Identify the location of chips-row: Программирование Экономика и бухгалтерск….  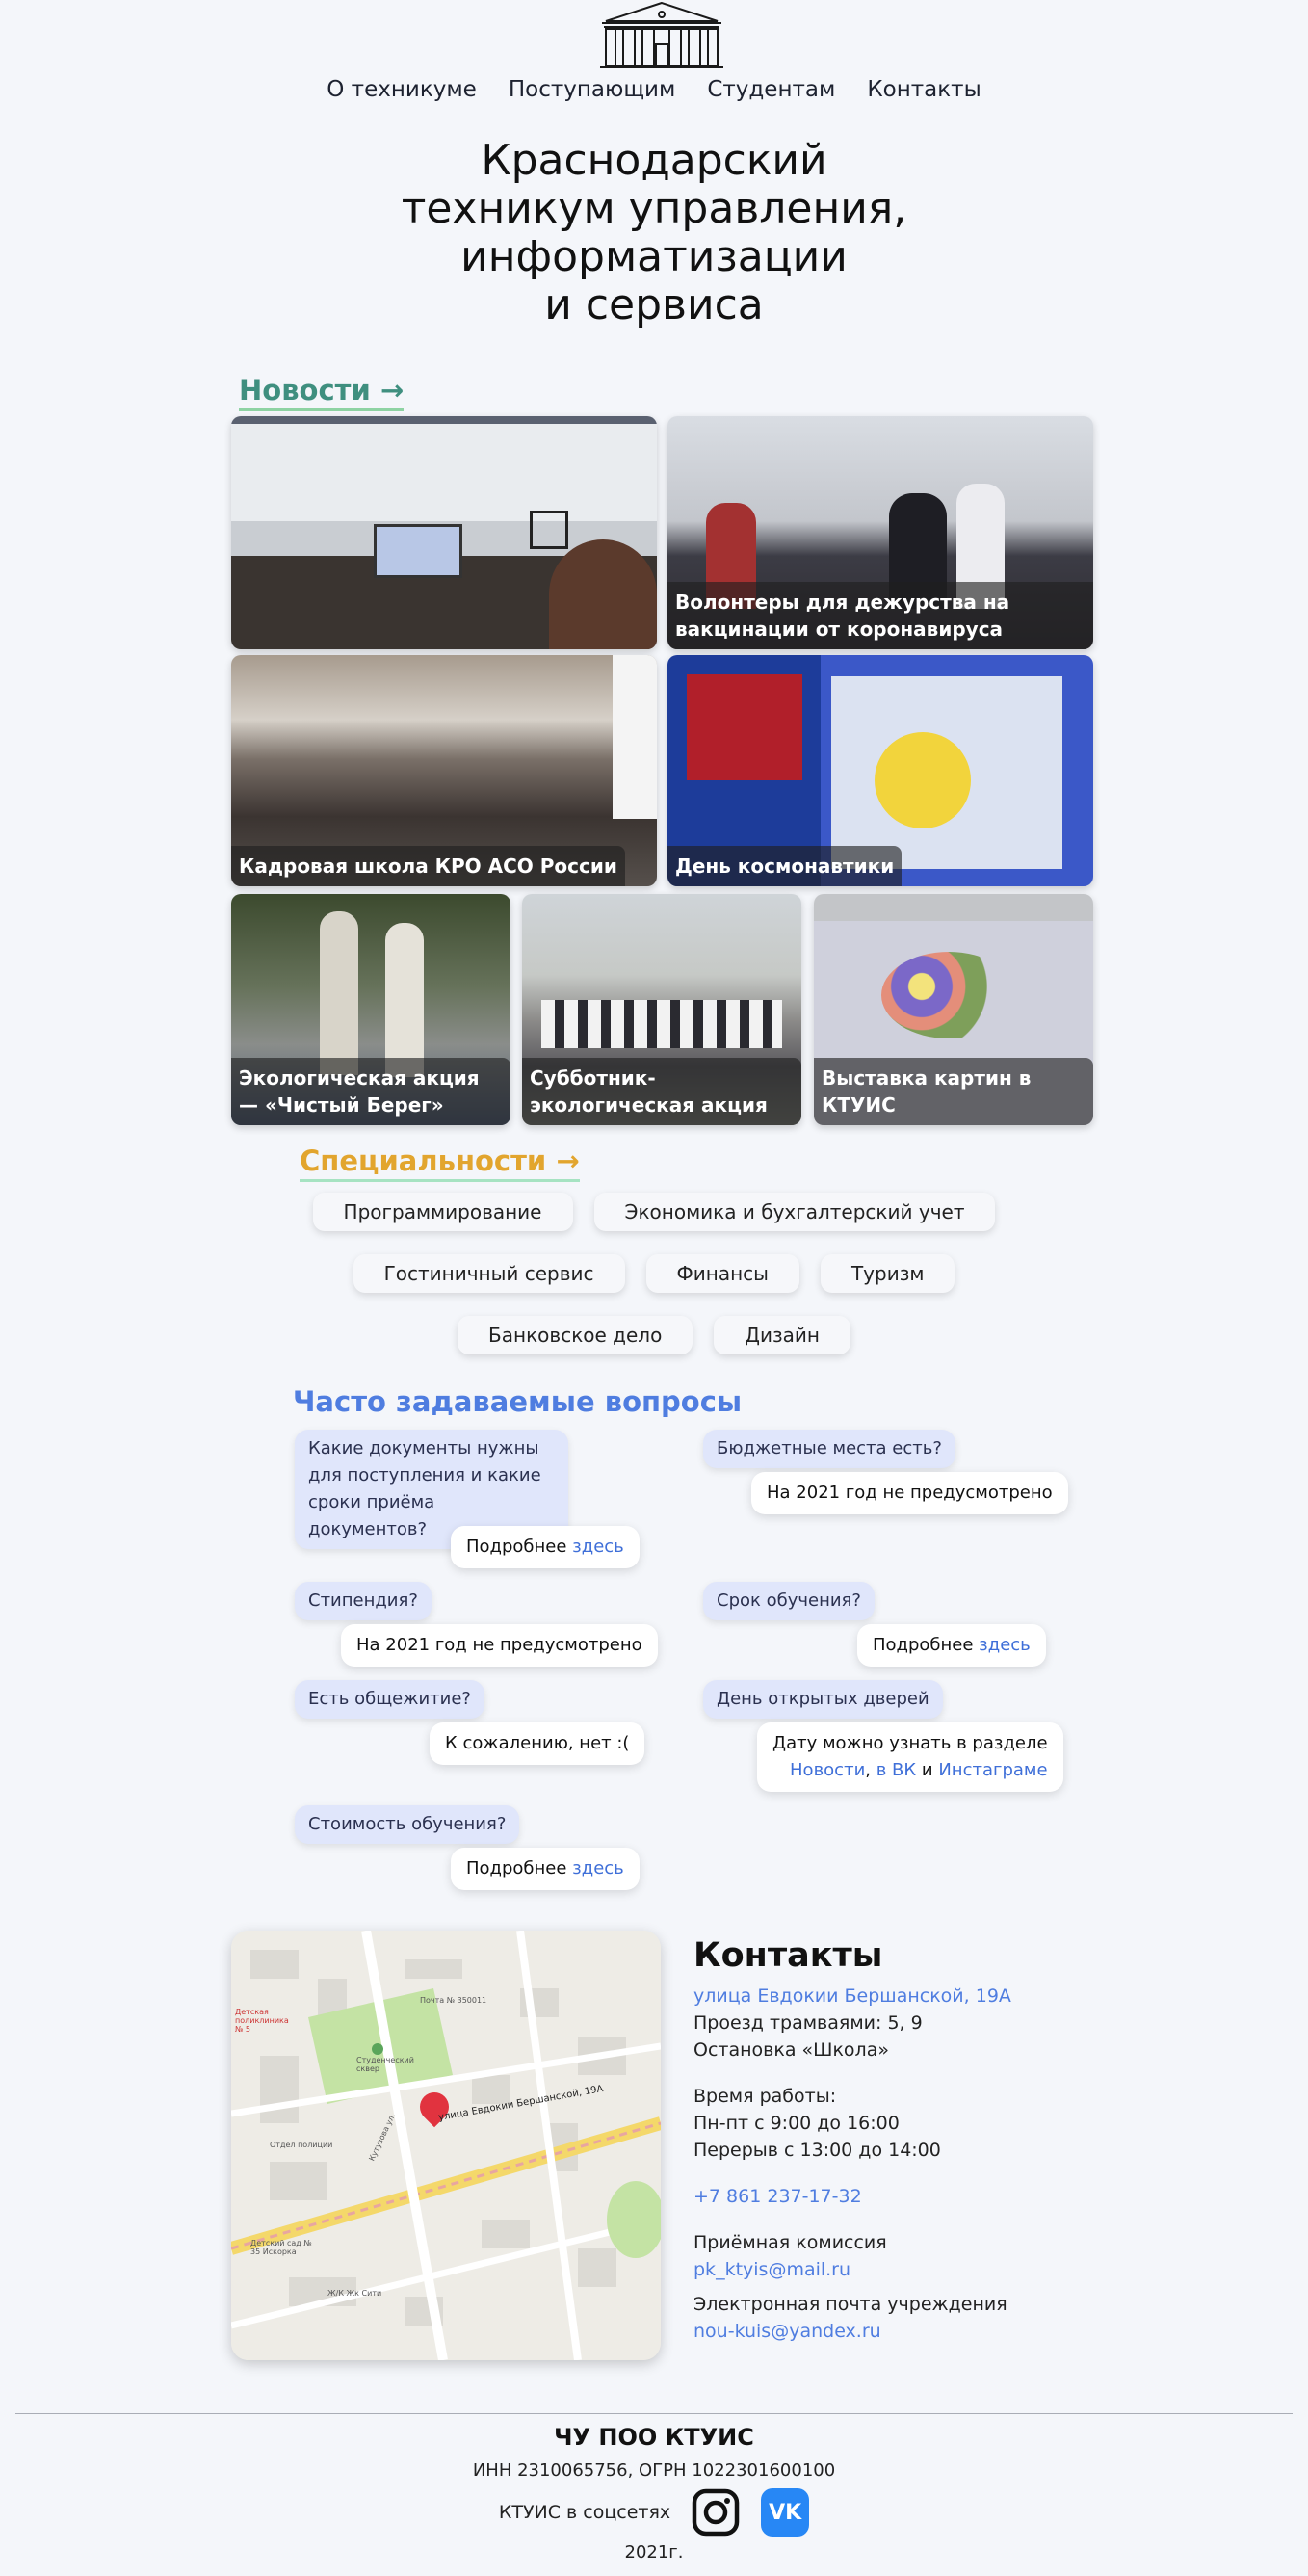
(654, 1212).